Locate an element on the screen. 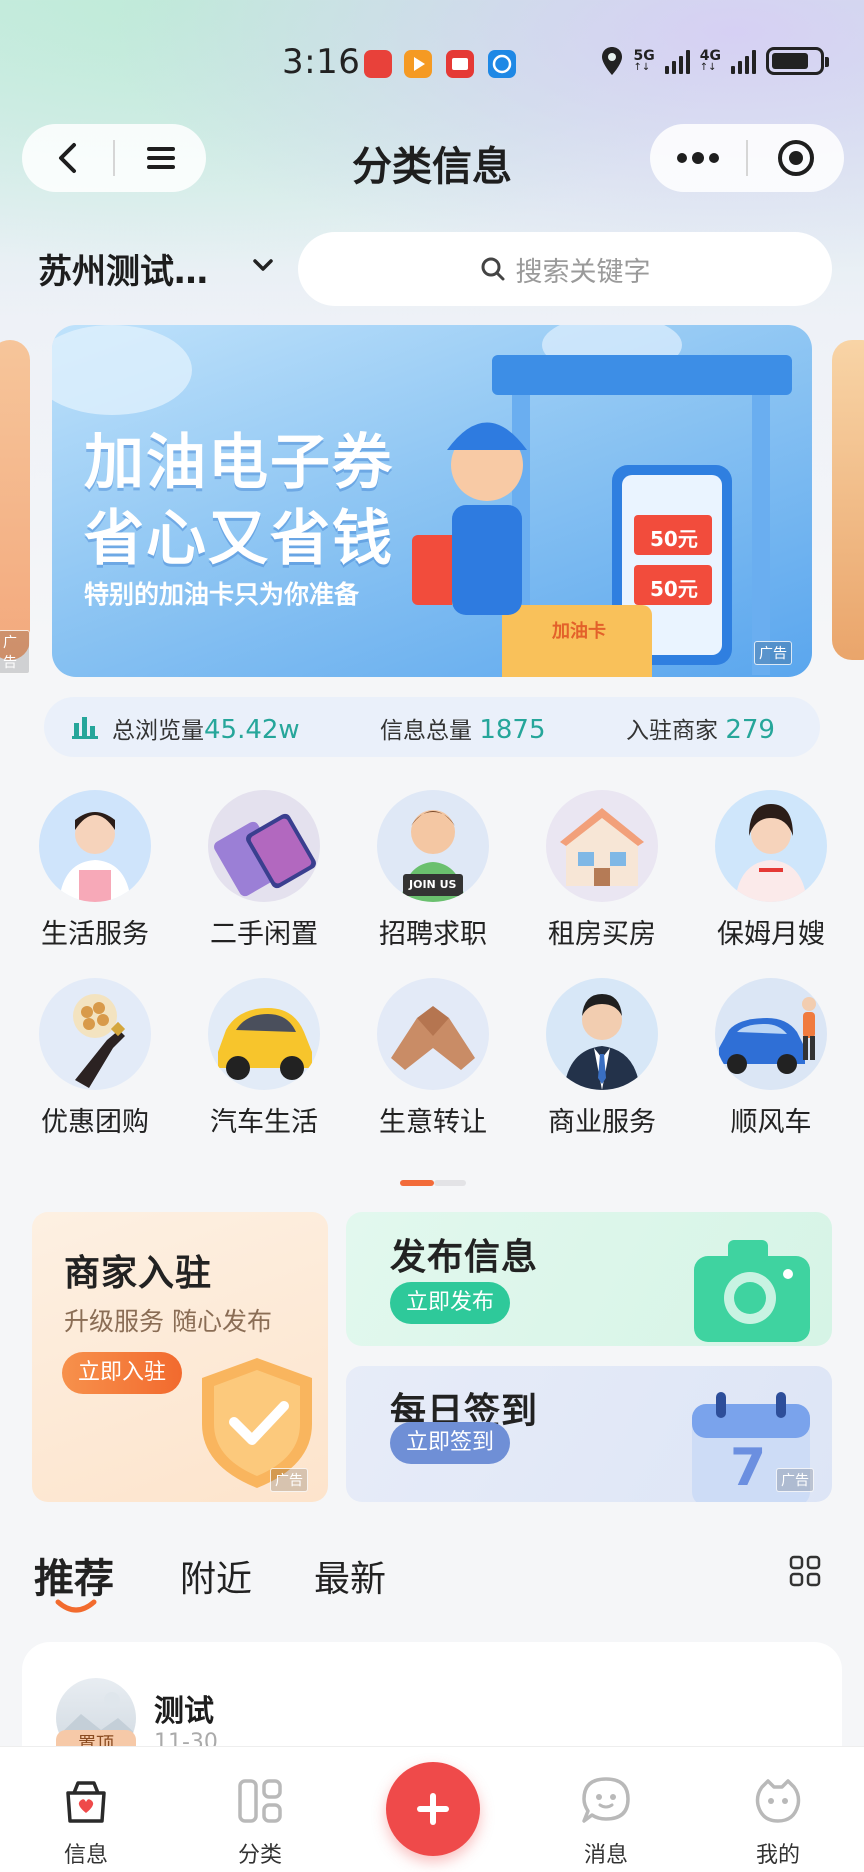 This screenshot has width=864, height=1872. tabbar-label: 消息 is located at coordinates (605, 1855).